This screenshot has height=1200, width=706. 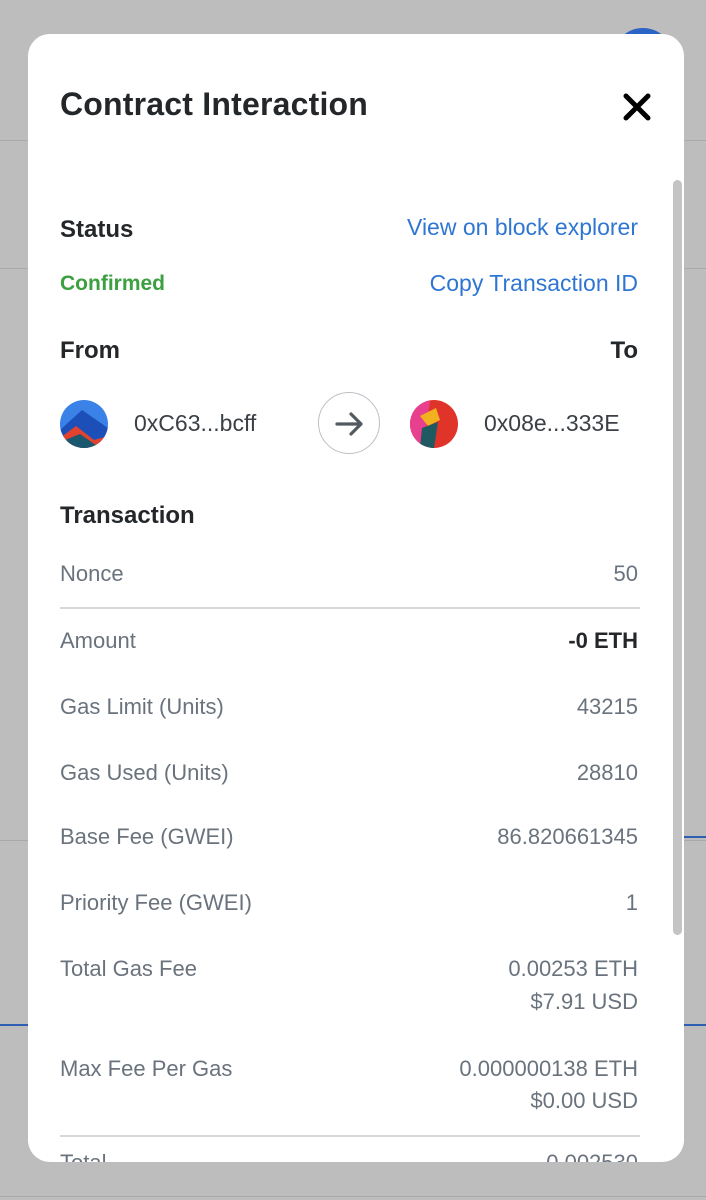 What do you see at coordinates (90, 350) in the screenshot?
I see `from-label: From` at bounding box center [90, 350].